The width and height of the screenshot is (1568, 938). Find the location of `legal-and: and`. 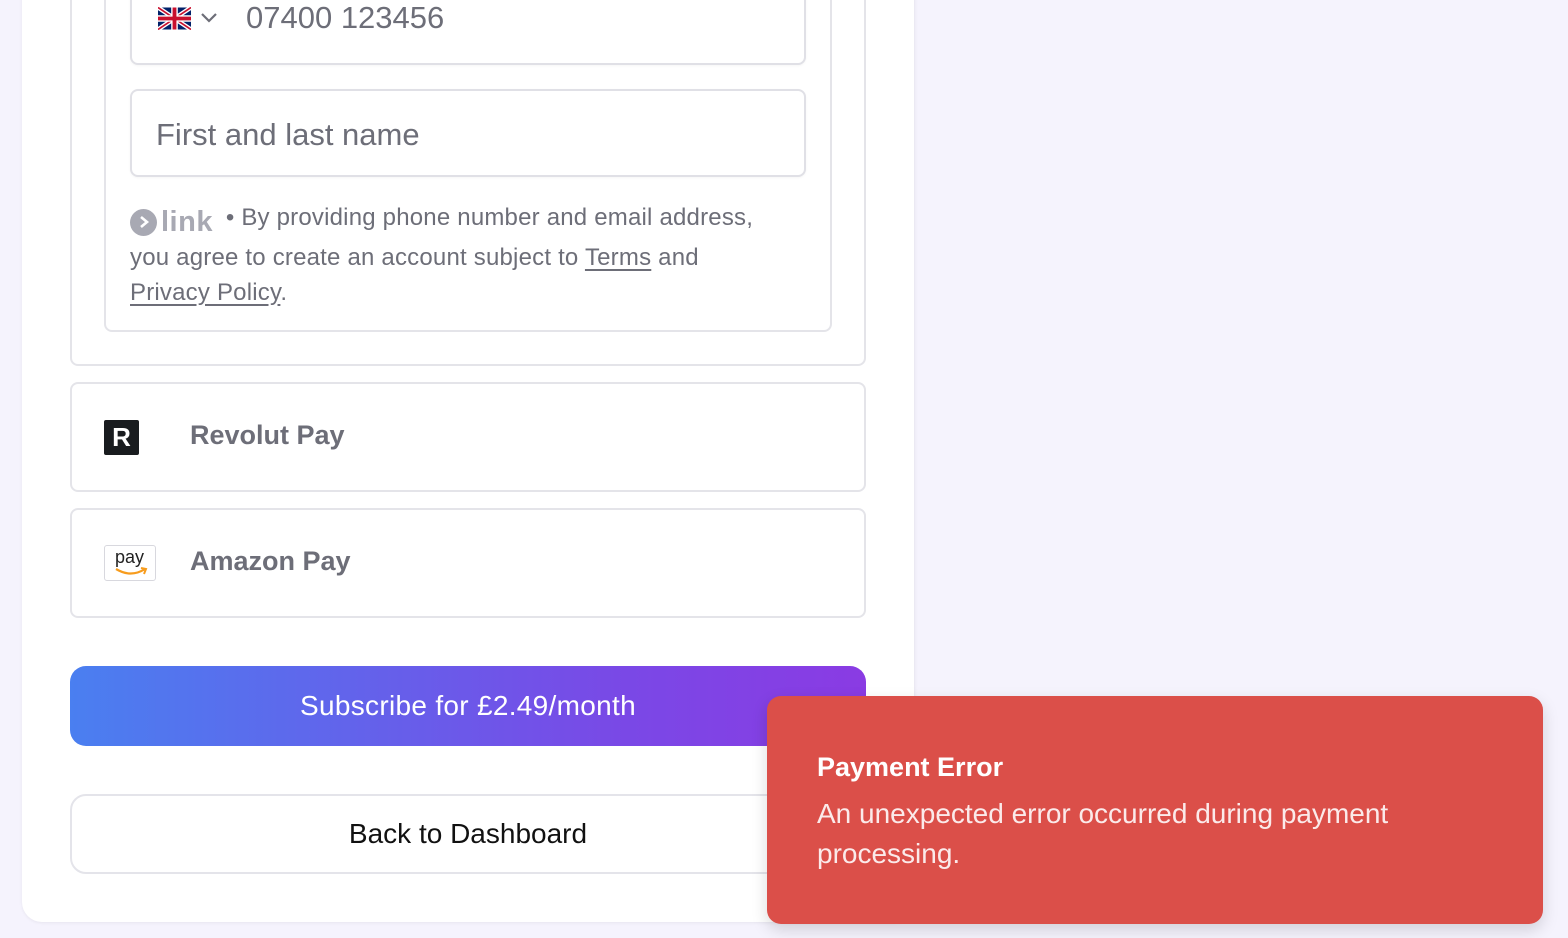

legal-and: and is located at coordinates (678, 257).